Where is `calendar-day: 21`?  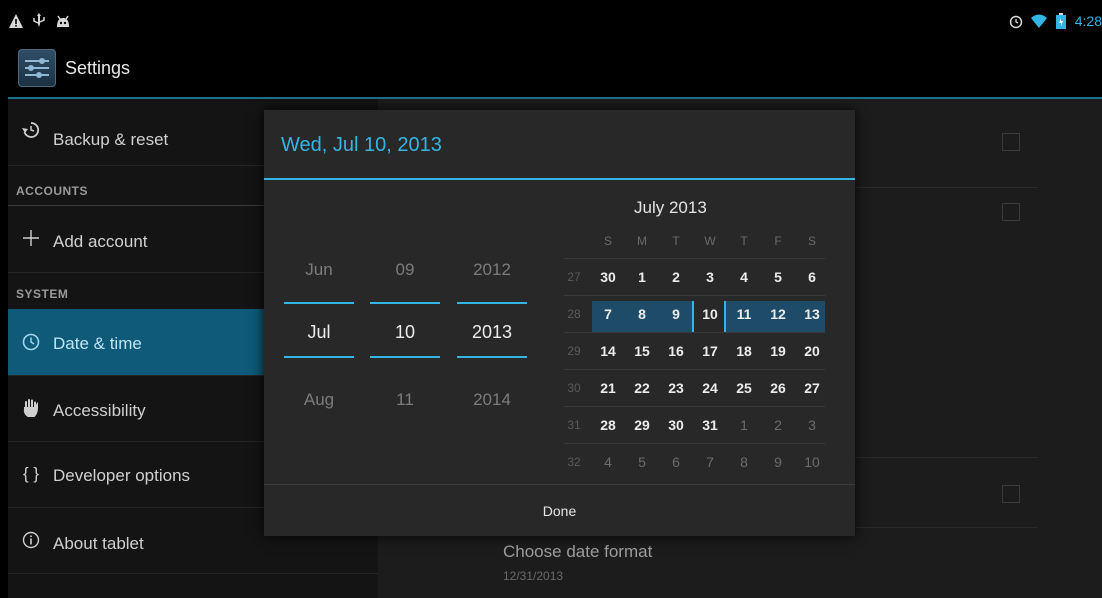 calendar-day: 21 is located at coordinates (608, 388).